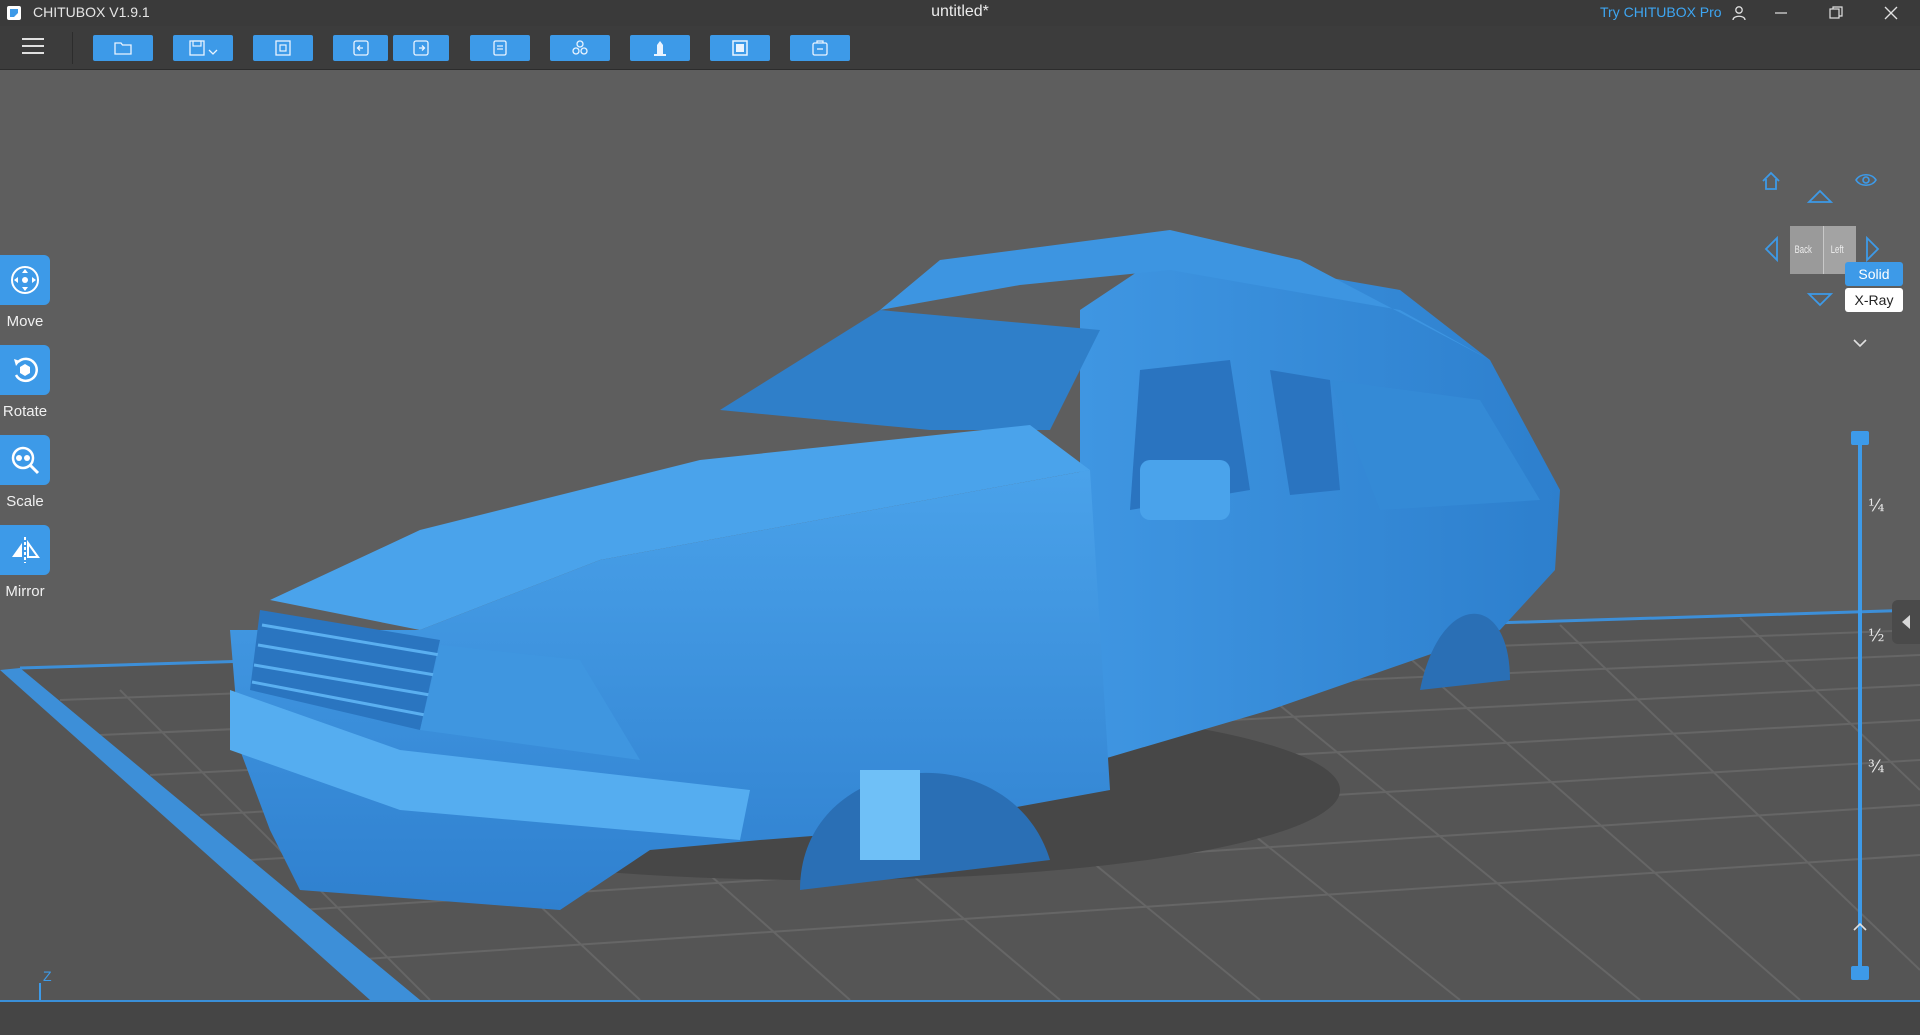 The width and height of the screenshot is (1920, 1035). I want to click on move-icon, so click(25, 280).